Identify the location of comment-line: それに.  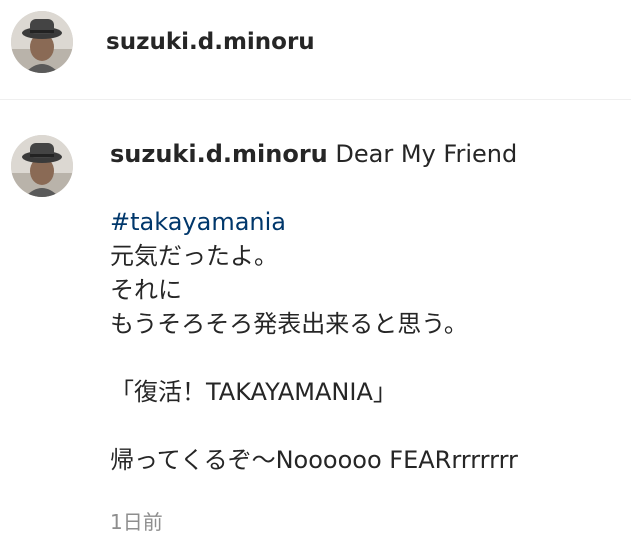
(146, 290).